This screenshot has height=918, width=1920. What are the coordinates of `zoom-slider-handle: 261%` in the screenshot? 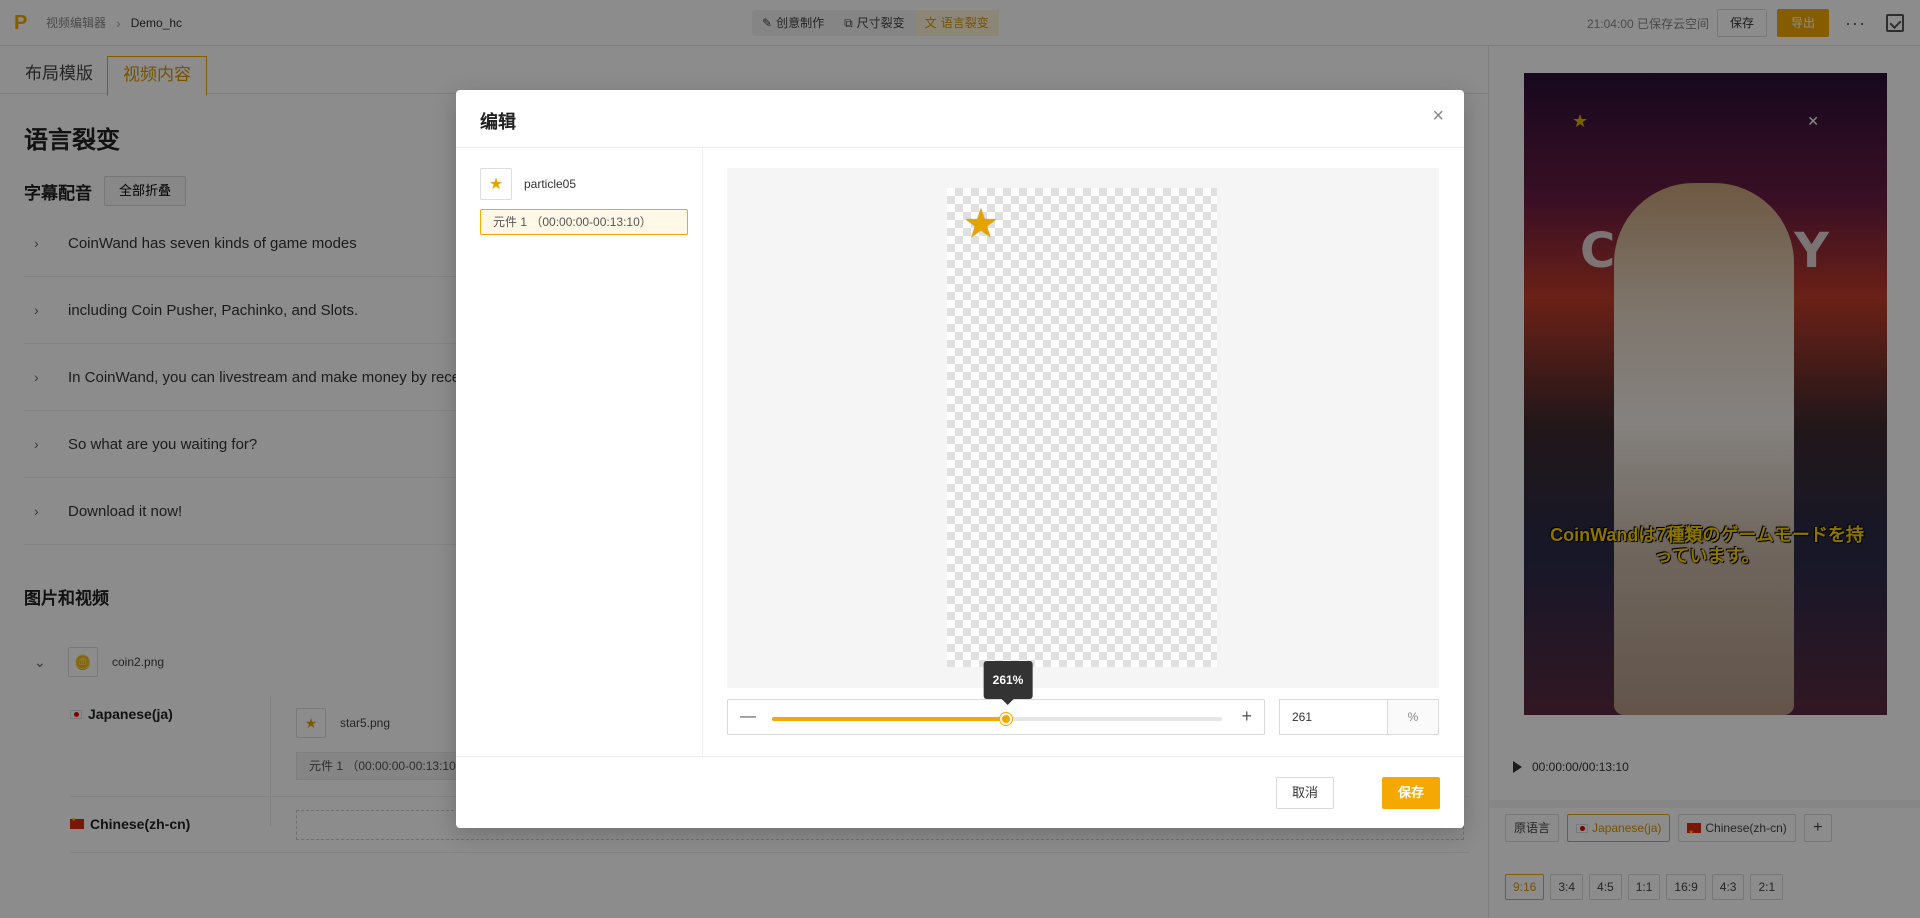 It's located at (1008, 693).